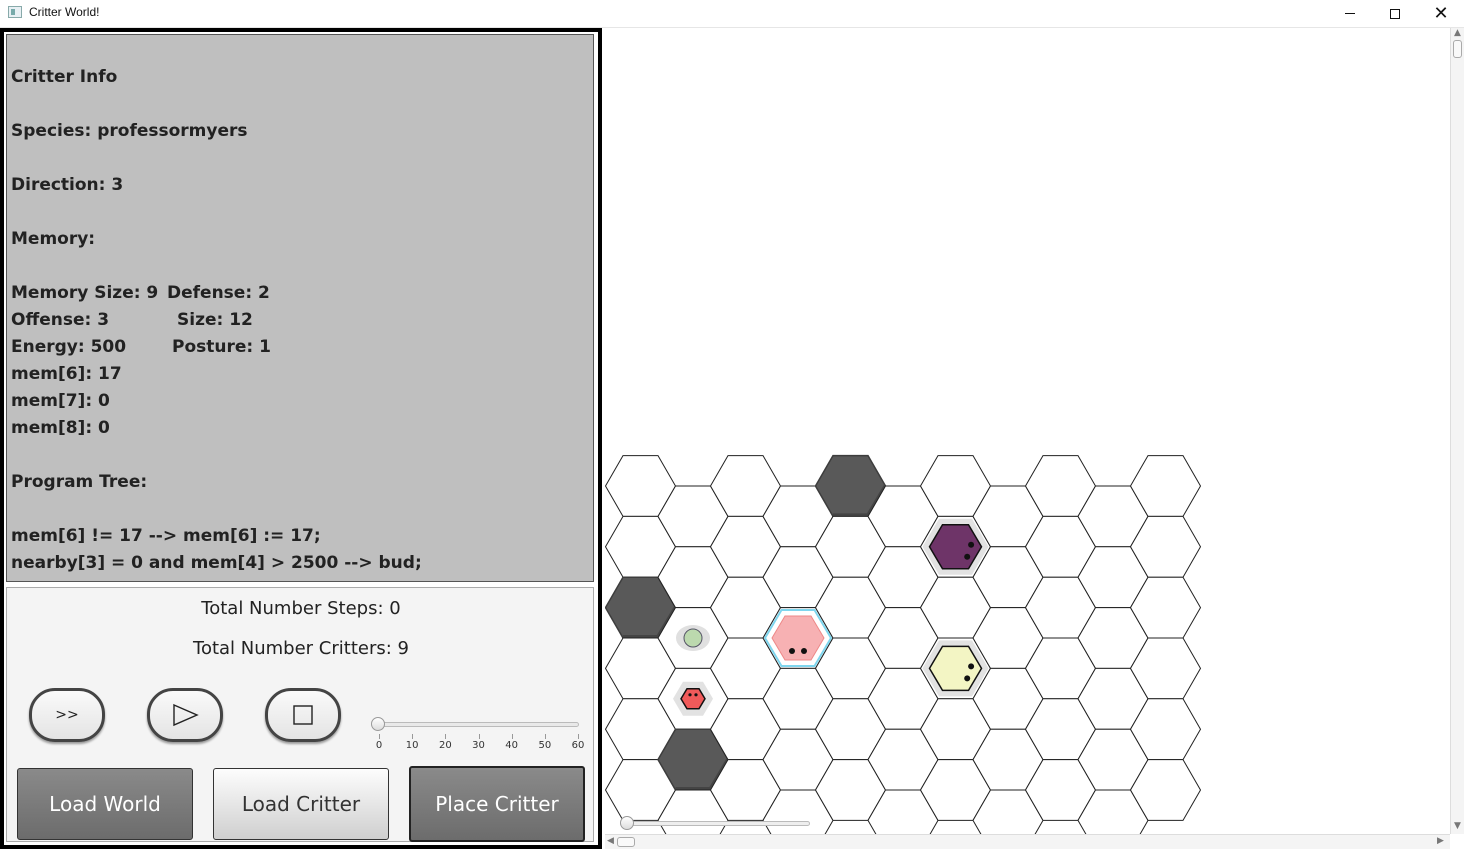 This screenshot has height=849, width=1464. I want to click on stop-icon, so click(303, 715).